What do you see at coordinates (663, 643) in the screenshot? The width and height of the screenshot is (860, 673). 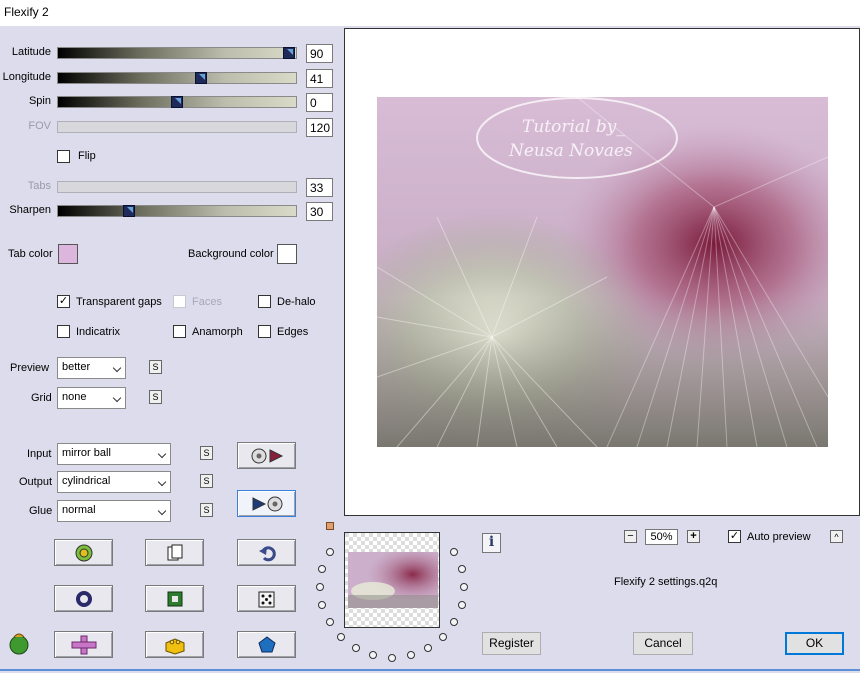 I see `cancel-button: Cancel` at bounding box center [663, 643].